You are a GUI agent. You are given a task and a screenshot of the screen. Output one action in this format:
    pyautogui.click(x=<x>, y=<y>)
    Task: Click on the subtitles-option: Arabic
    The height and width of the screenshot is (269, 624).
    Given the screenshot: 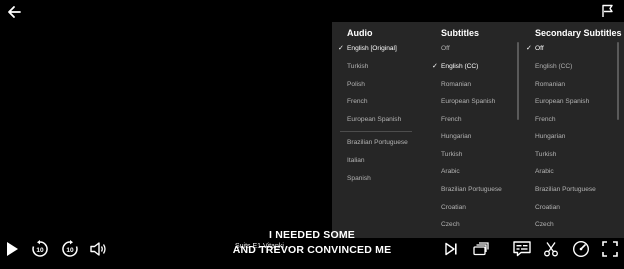 What is the action you would take?
    pyautogui.click(x=450, y=172)
    